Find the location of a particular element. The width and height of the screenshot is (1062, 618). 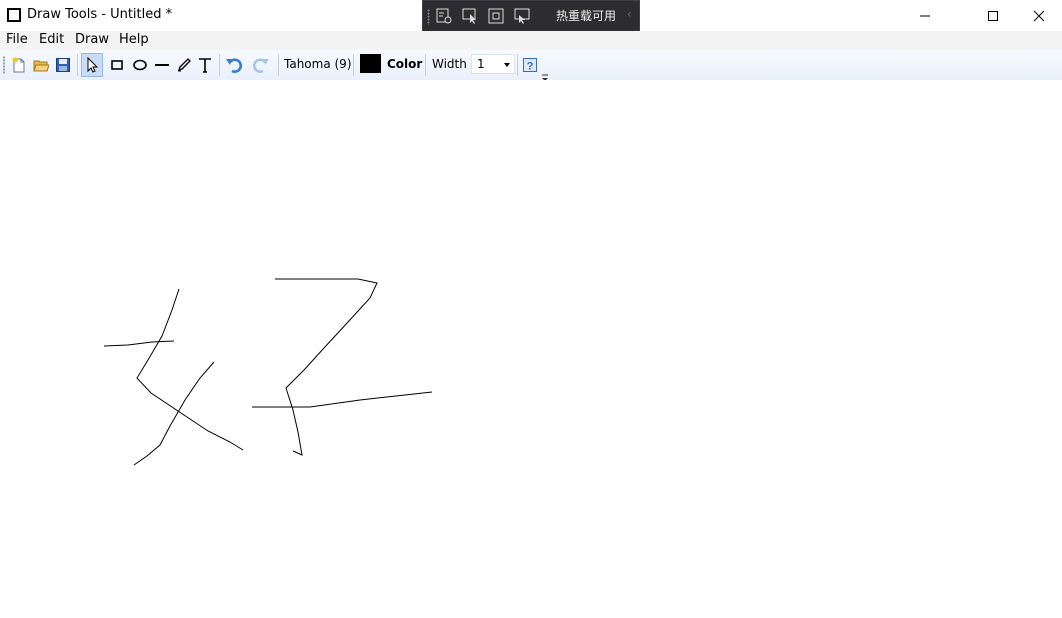

pointer-tool-button is located at coordinates (92, 65).